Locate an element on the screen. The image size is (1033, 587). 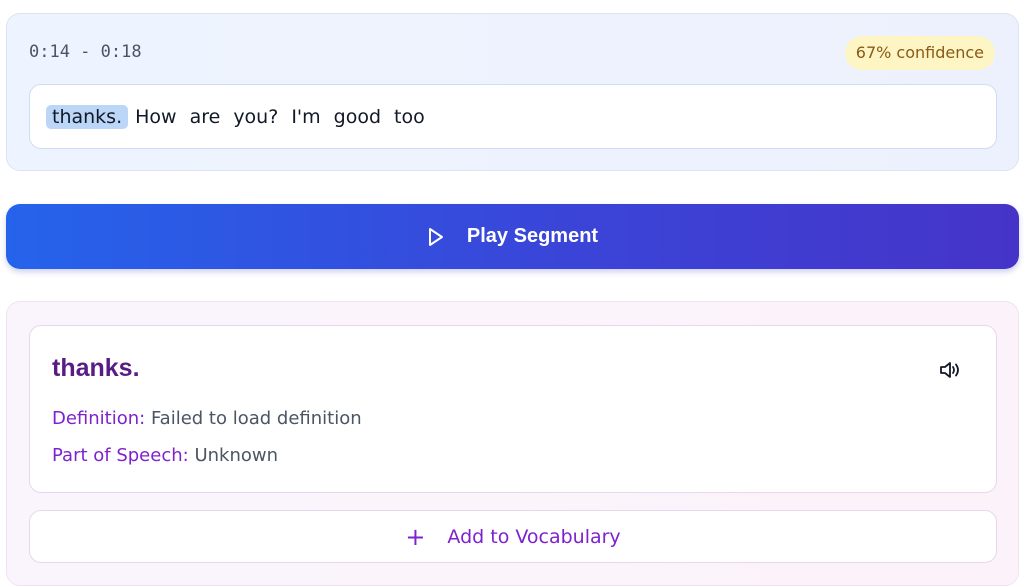
part-of-speech-row: Part of Speech: Unknown is located at coordinates (165, 455).